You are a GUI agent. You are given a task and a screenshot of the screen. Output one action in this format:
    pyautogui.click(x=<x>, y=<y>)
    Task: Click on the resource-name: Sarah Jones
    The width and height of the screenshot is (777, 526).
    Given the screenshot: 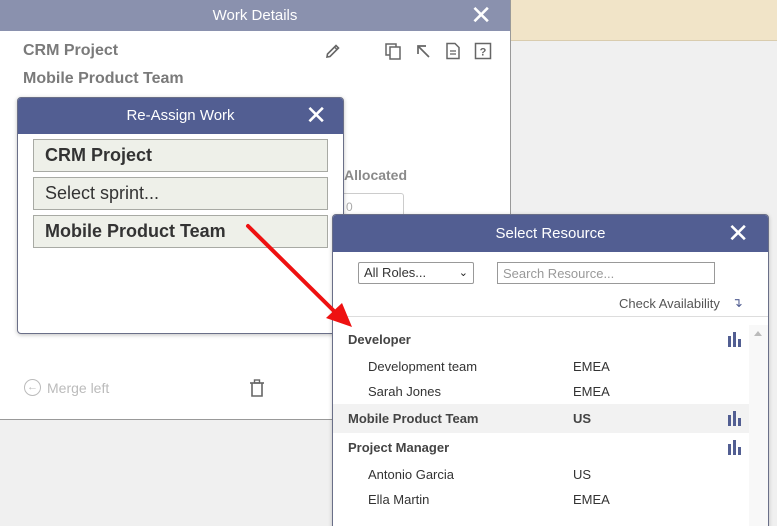 What is the action you would take?
    pyautogui.click(x=404, y=391)
    